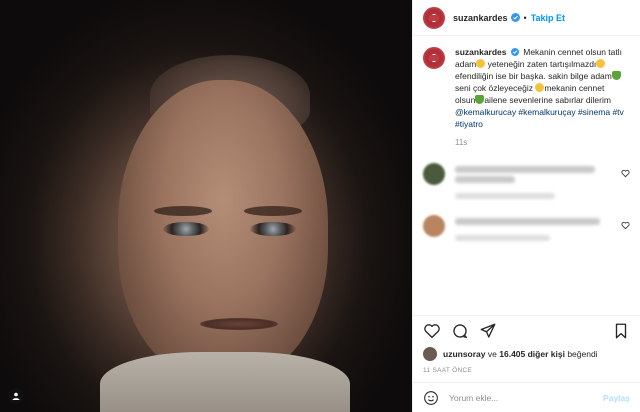  I want to click on emoji-icon, so click(431, 398).